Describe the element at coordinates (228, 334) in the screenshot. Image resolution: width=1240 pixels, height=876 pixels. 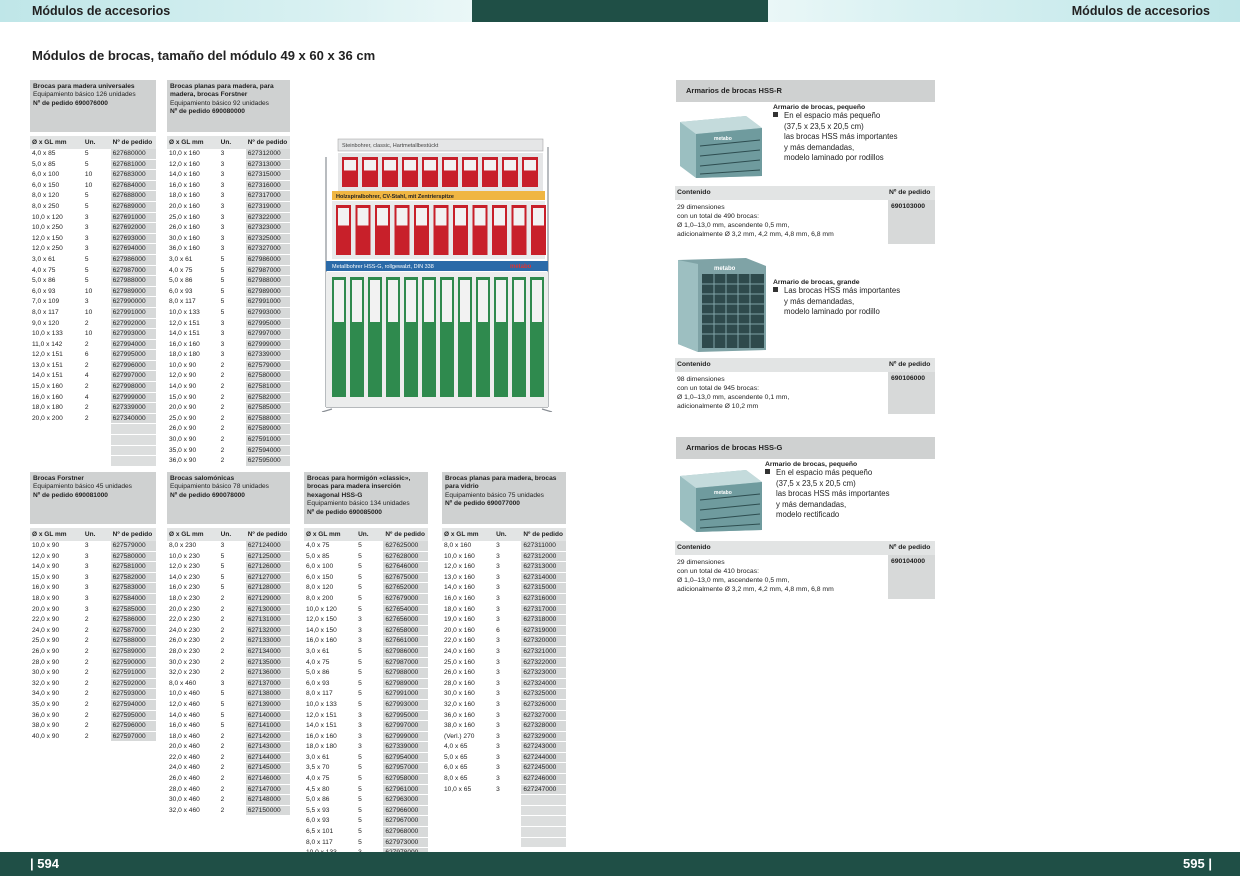
I see `table-row: 14,0 x 151 3 627997000` at that location.